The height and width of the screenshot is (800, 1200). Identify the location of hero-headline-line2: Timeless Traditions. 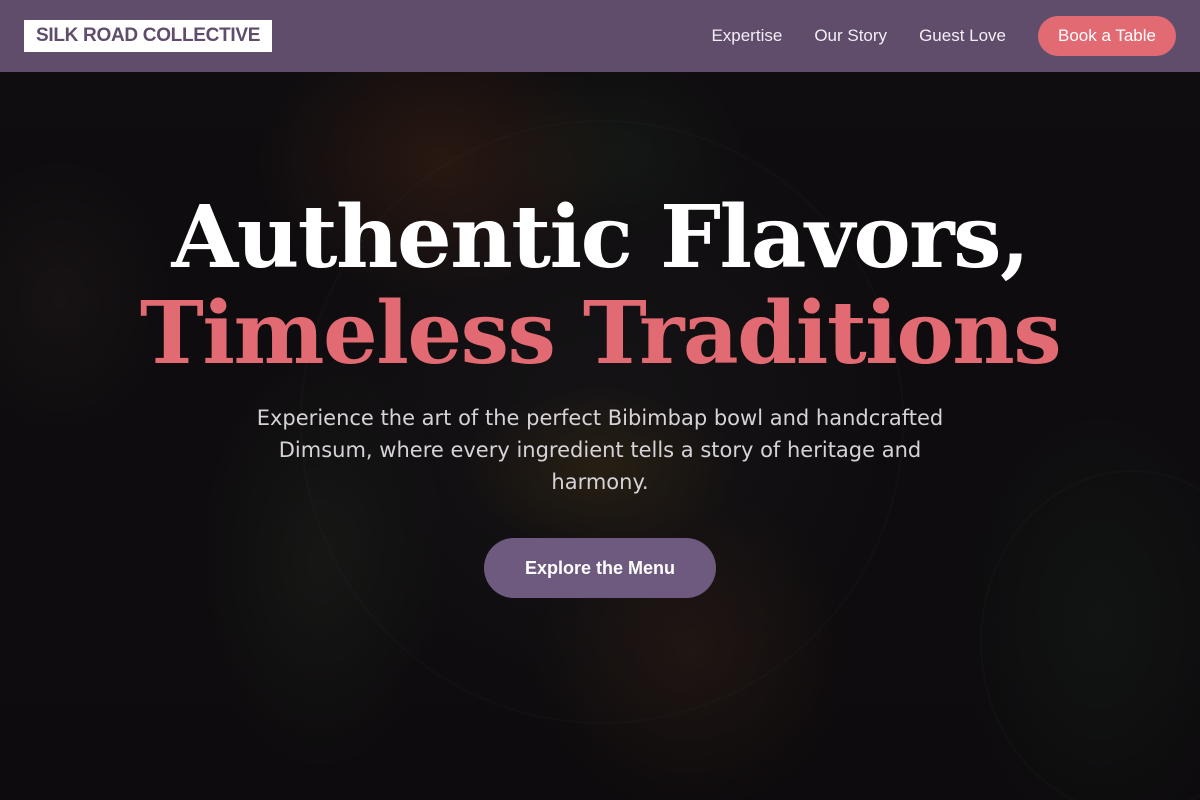
(600, 333).